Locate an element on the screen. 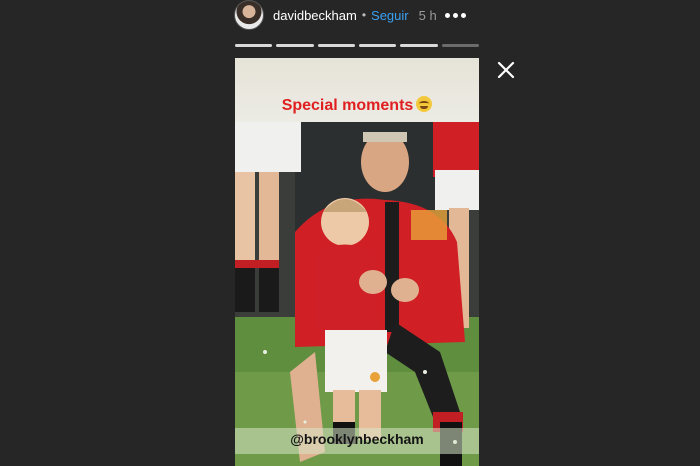 The image size is (700, 466). more-dots-icon is located at coordinates (455, 15).